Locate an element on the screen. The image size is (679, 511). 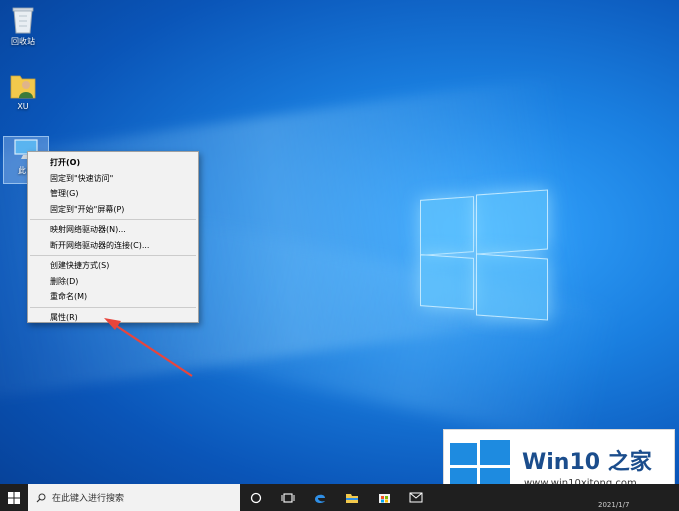
logo-pane-tr is located at coordinates (512, 222).